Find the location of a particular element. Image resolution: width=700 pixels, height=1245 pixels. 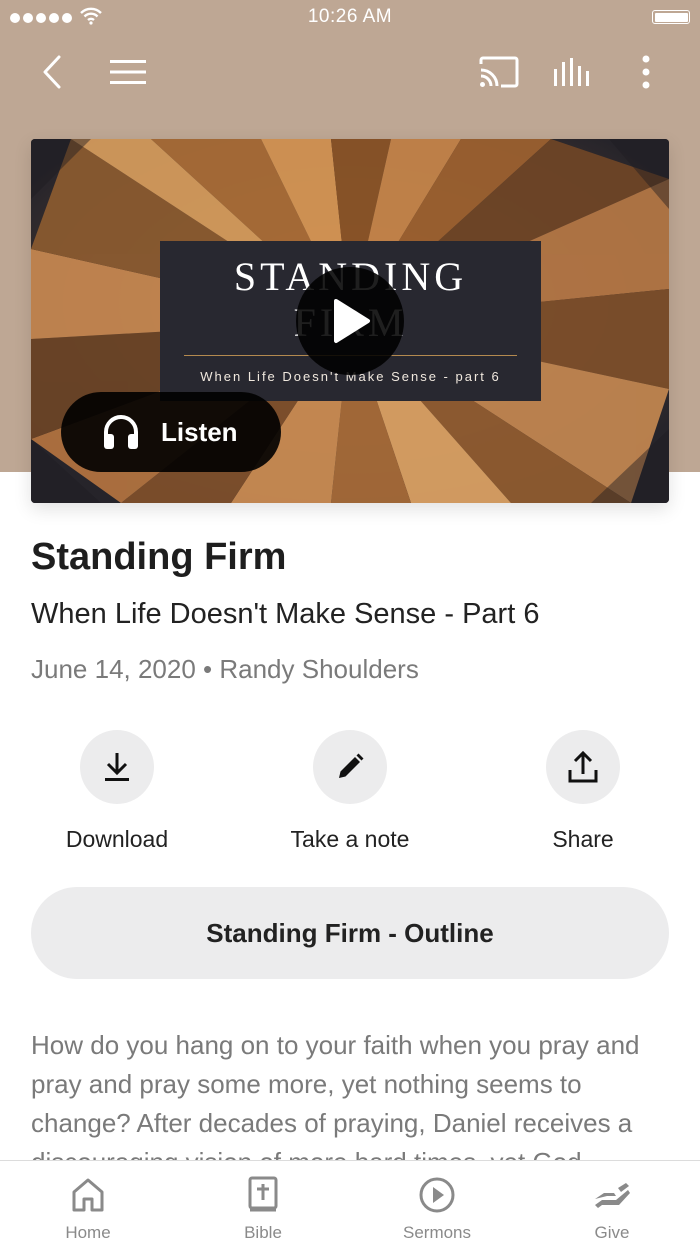

cast-button is located at coordinates (499, 72).